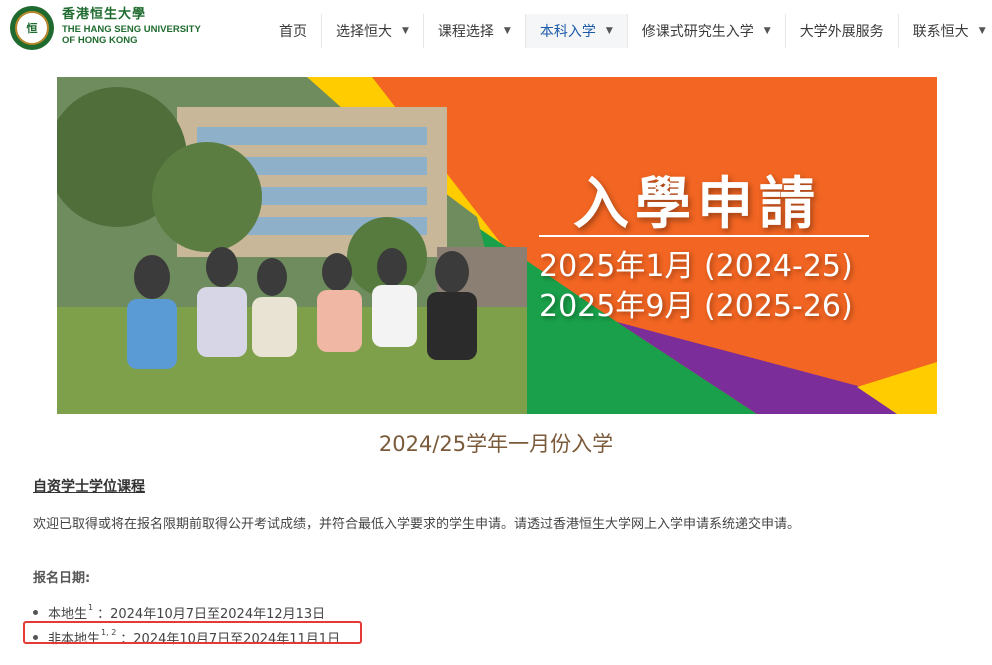 The image size is (992, 665). I want to click on nav-item-label: 课程选择, so click(465, 32).